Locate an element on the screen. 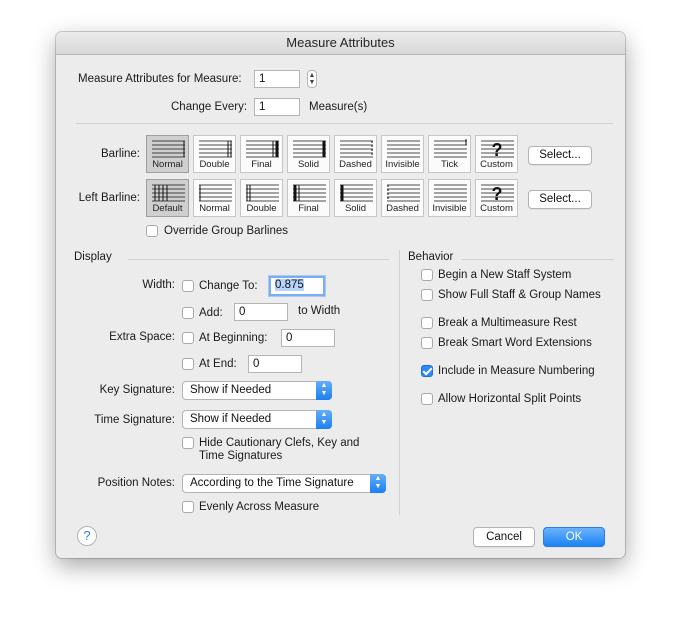 The width and height of the screenshot is (681, 639). evenly-across-label: Evenly Across Measure is located at coordinates (259, 507).